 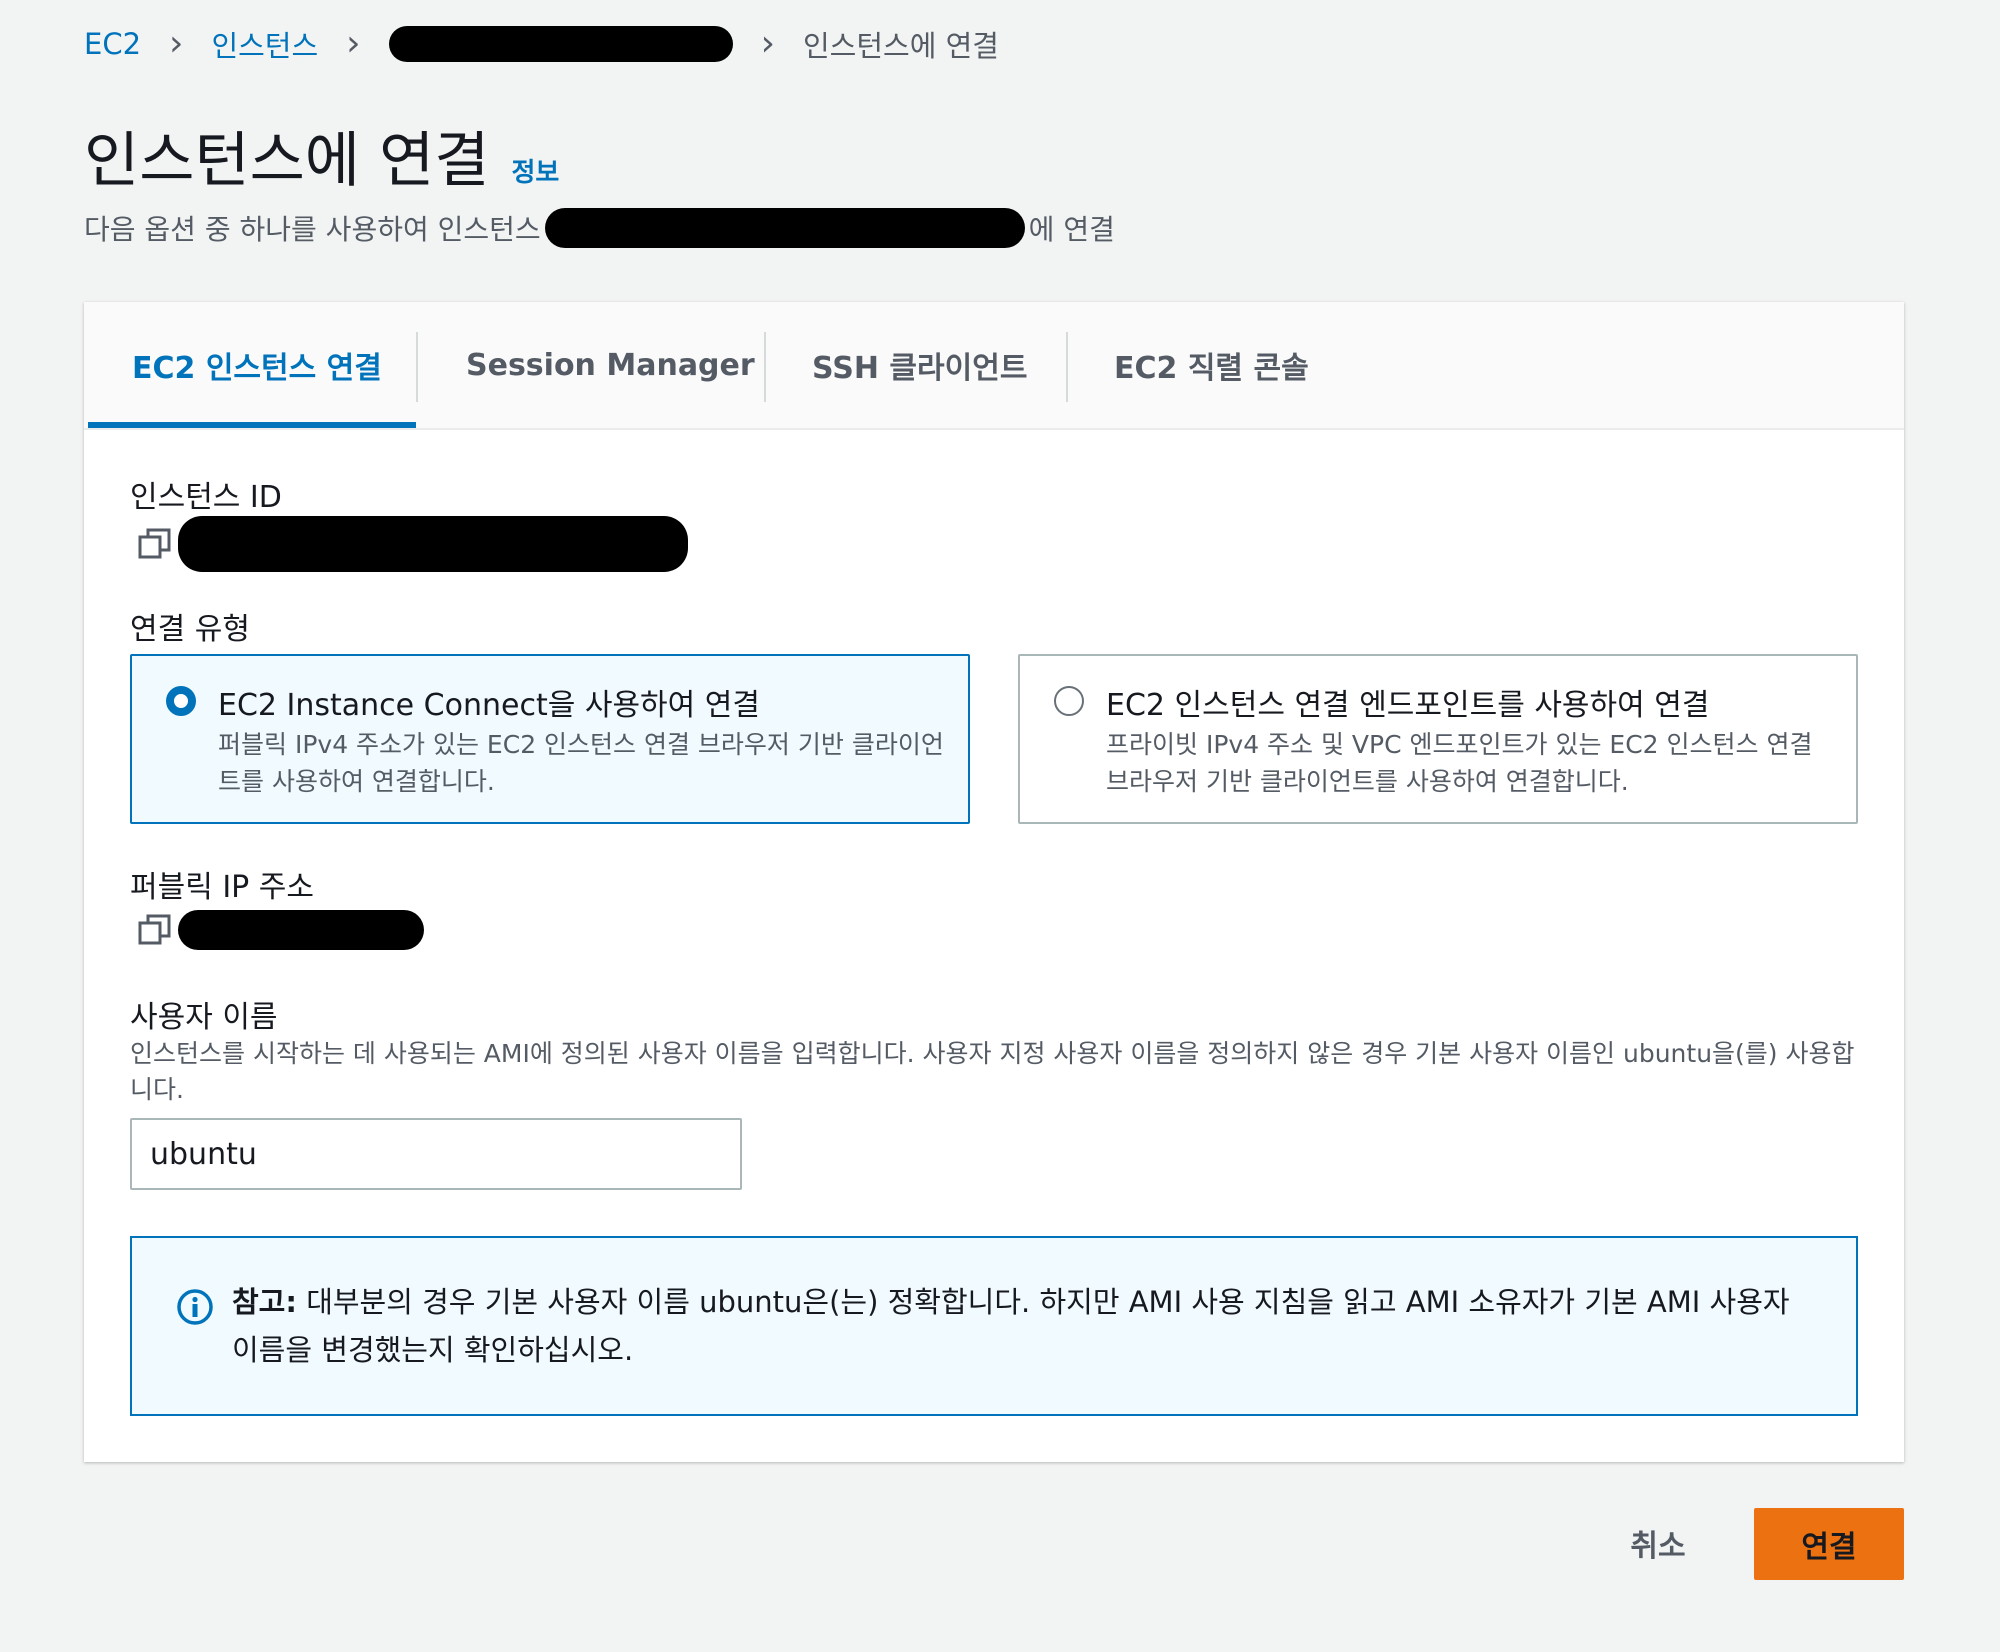 What do you see at coordinates (919, 365) in the screenshot?
I see `tab-ssh-client: SSH 클라이언트` at bounding box center [919, 365].